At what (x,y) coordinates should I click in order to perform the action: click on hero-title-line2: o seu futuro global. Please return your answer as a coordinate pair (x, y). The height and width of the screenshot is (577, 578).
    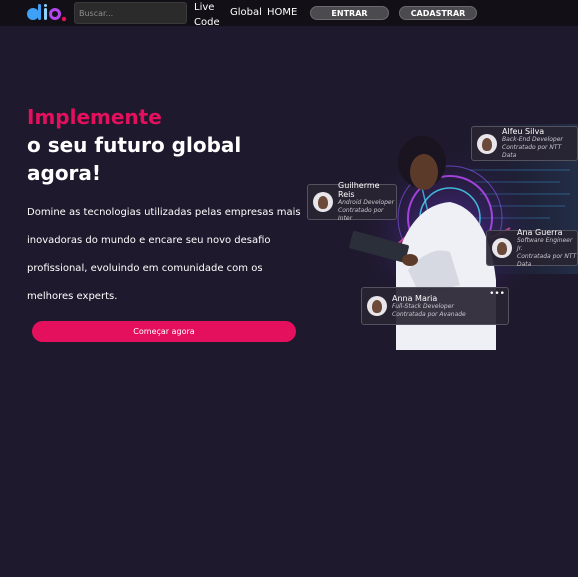
    Looking at the image, I should click on (134, 145).